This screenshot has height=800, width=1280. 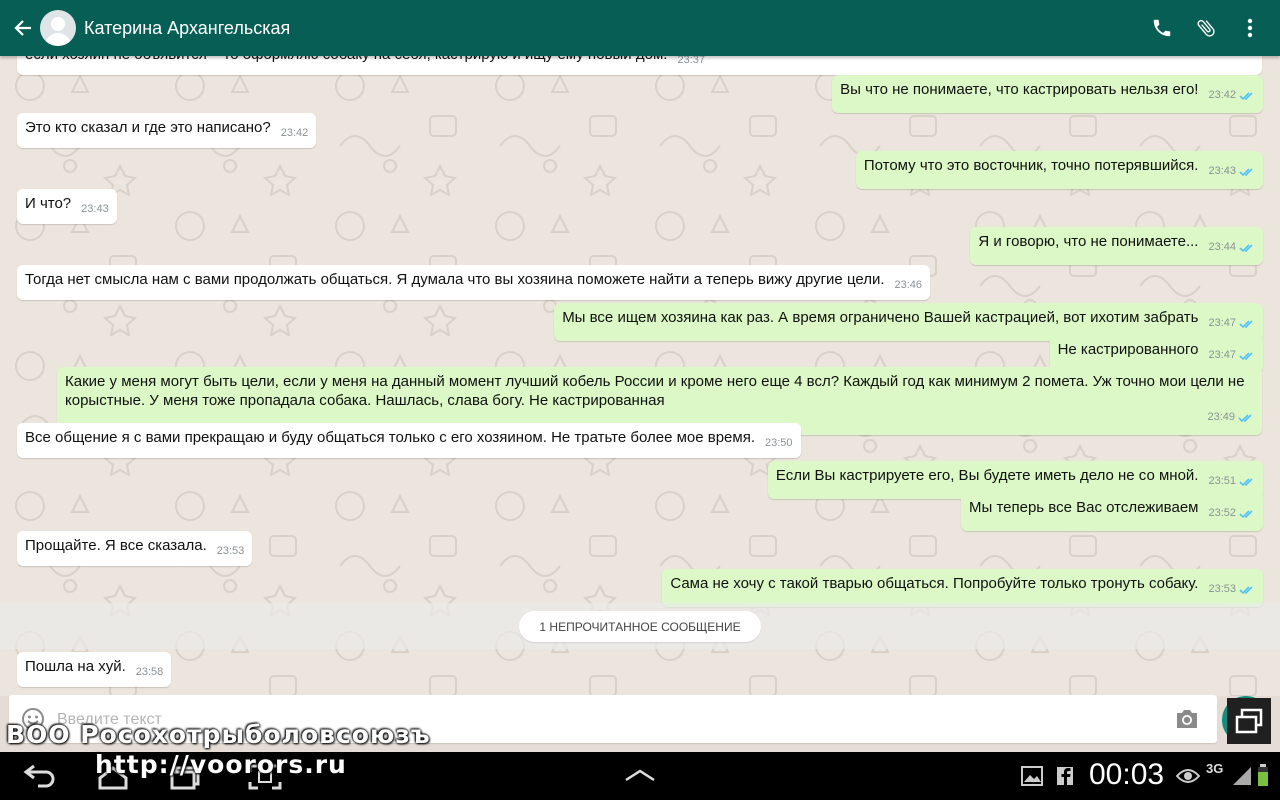 What do you see at coordinates (1032, 778) in the screenshot?
I see `gallery-notification-icon` at bounding box center [1032, 778].